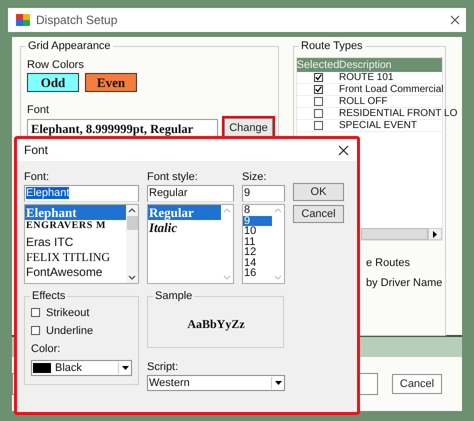 The image size is (474, 421). I want to click on list-item: 12, so click(257, 252).